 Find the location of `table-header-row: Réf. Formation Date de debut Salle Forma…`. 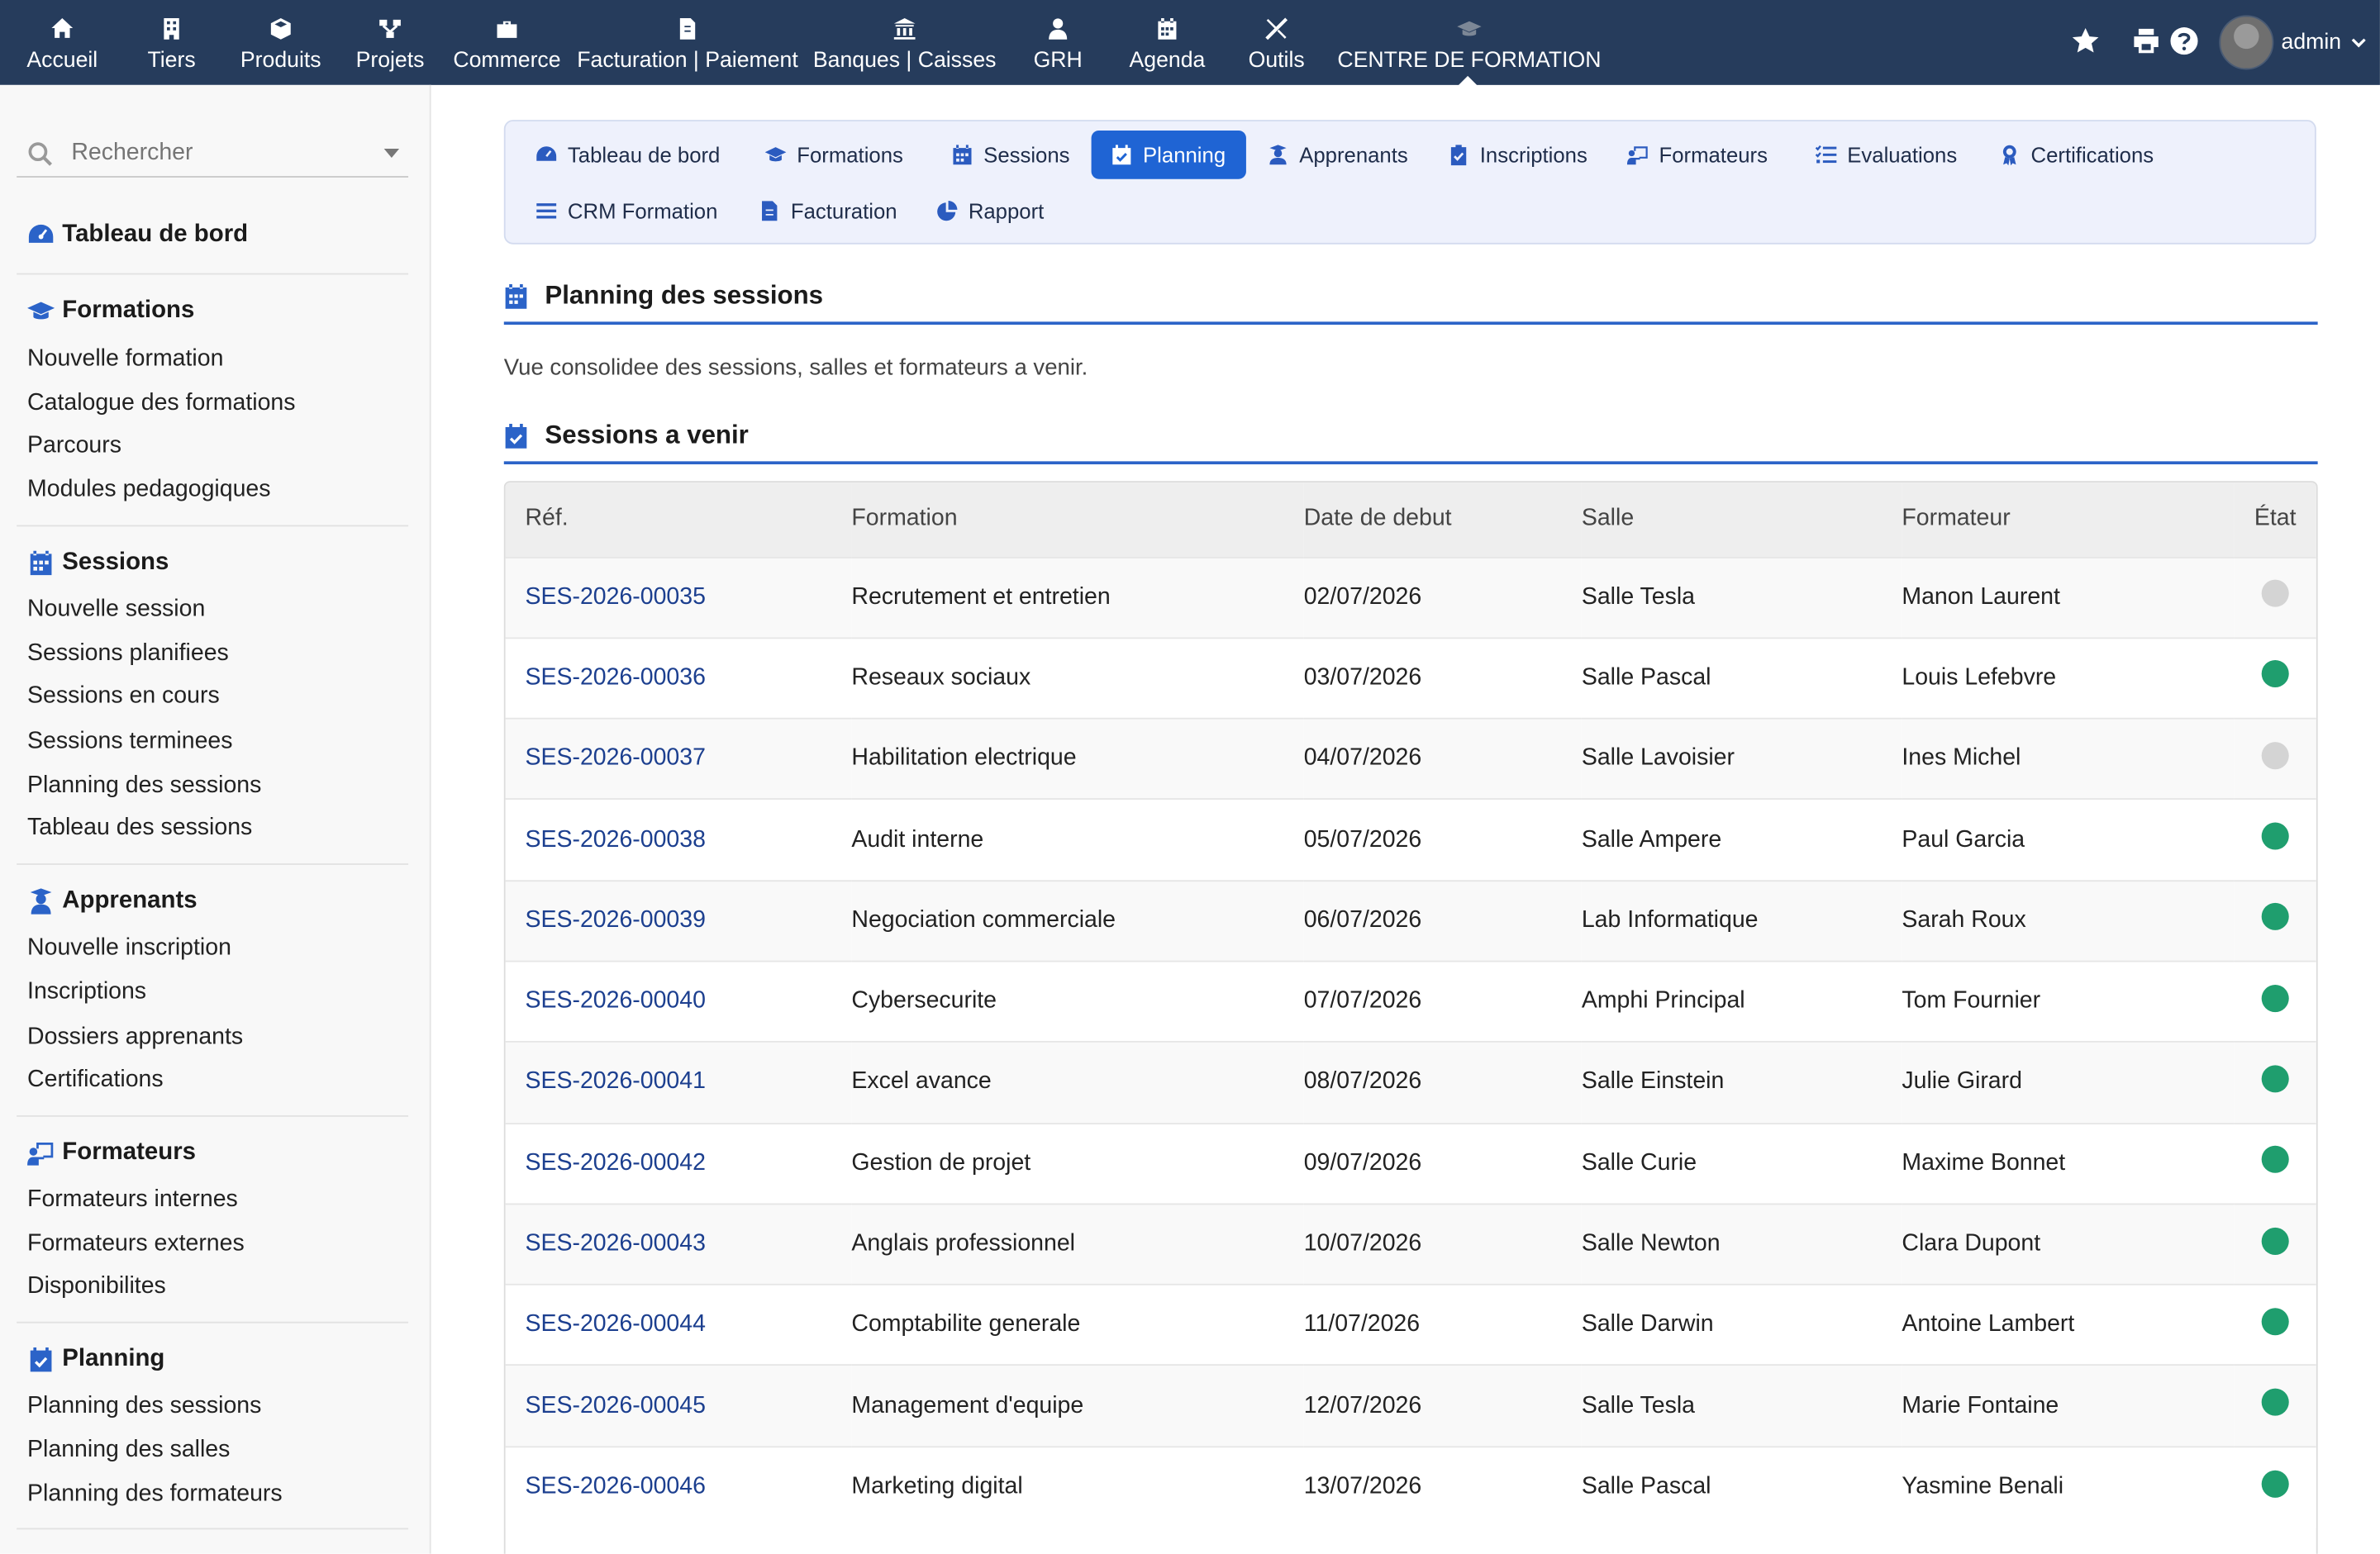

table-header-row: Réf. Formation Date de debut Salle Forma… is located at coordinates (1410, 520).